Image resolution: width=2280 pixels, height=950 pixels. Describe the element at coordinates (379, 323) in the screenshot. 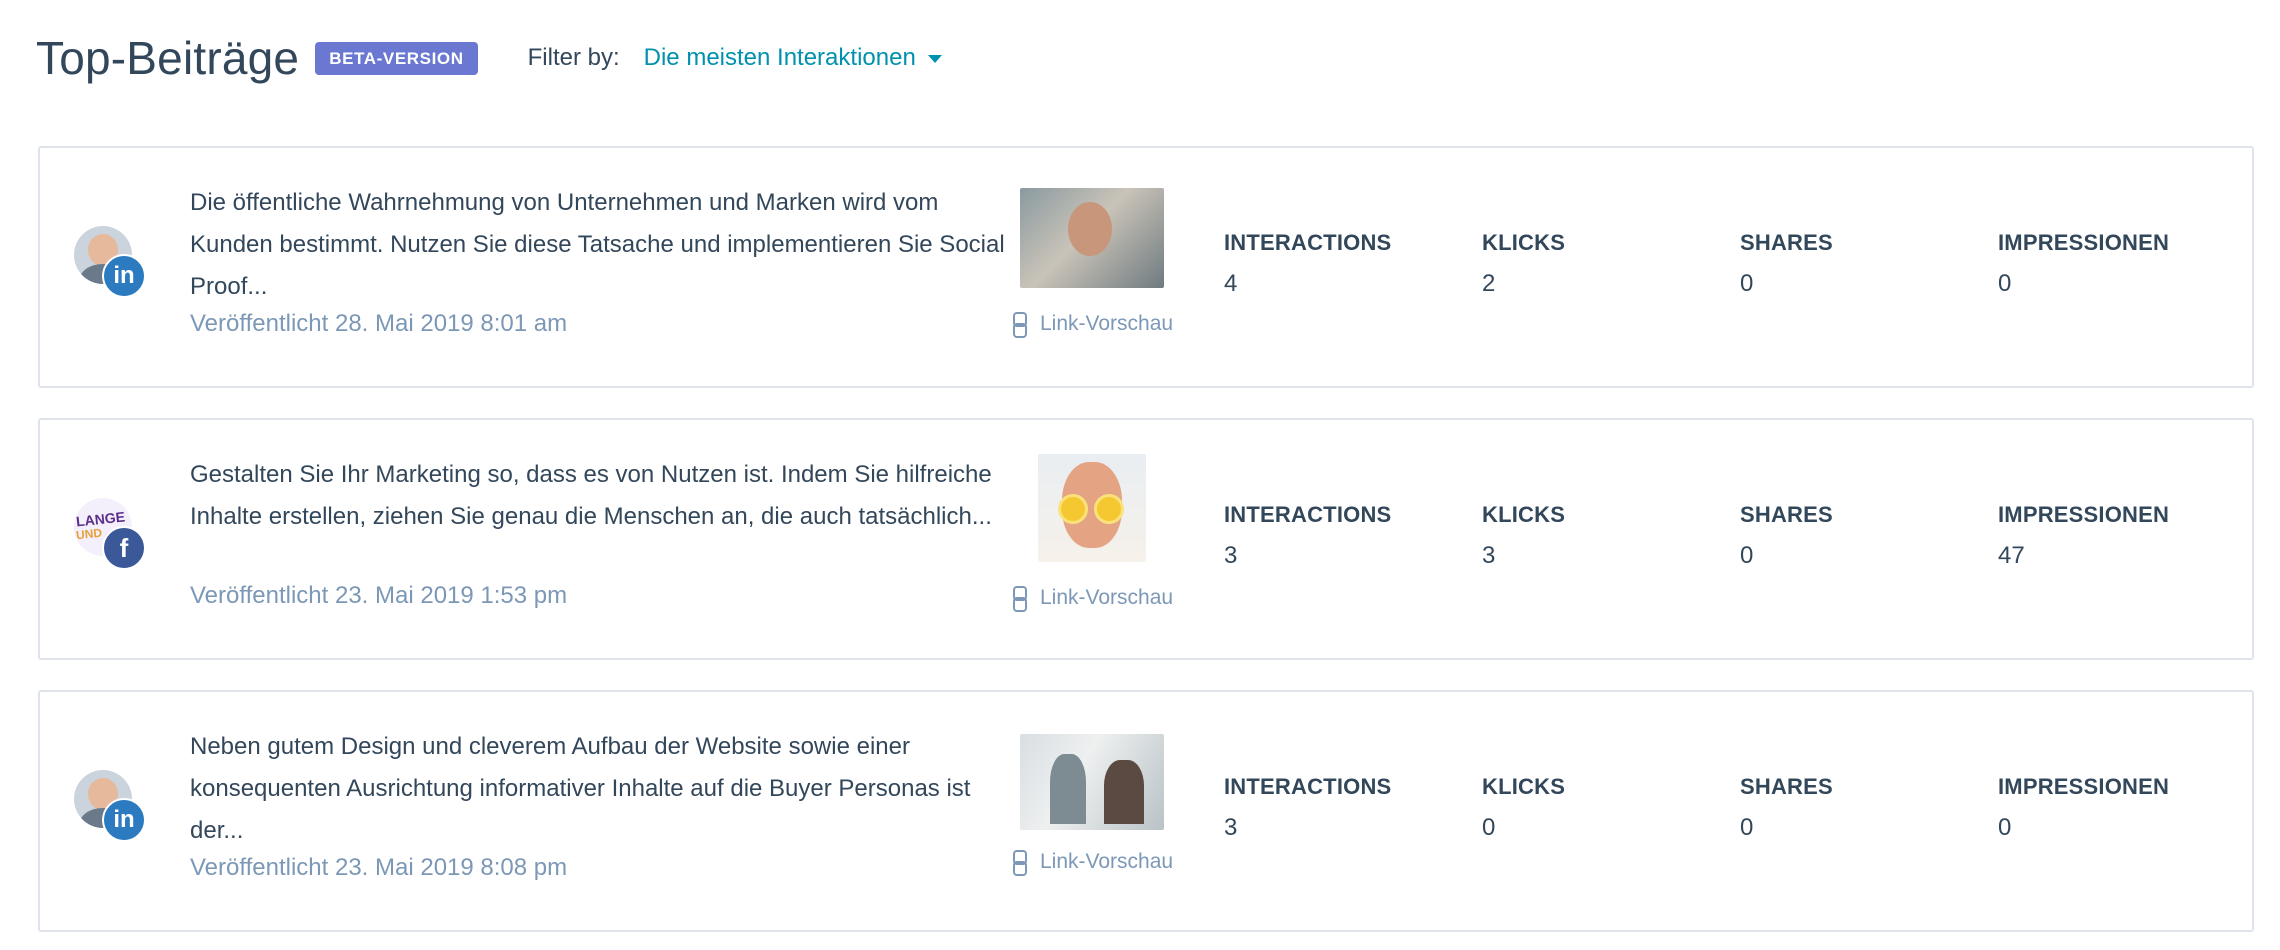

I see `post-date: Veröffentlicht 28. Mai 2019 8:01 am` at that location.